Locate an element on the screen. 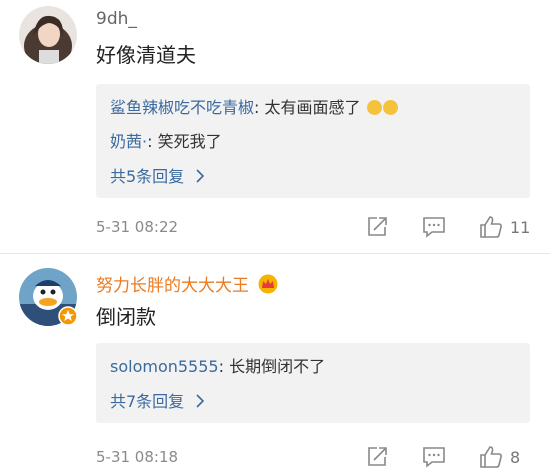 This screenshot has width=550, height=474. timestamp: 5-31 08:18 is located at coordinates (137, 457).